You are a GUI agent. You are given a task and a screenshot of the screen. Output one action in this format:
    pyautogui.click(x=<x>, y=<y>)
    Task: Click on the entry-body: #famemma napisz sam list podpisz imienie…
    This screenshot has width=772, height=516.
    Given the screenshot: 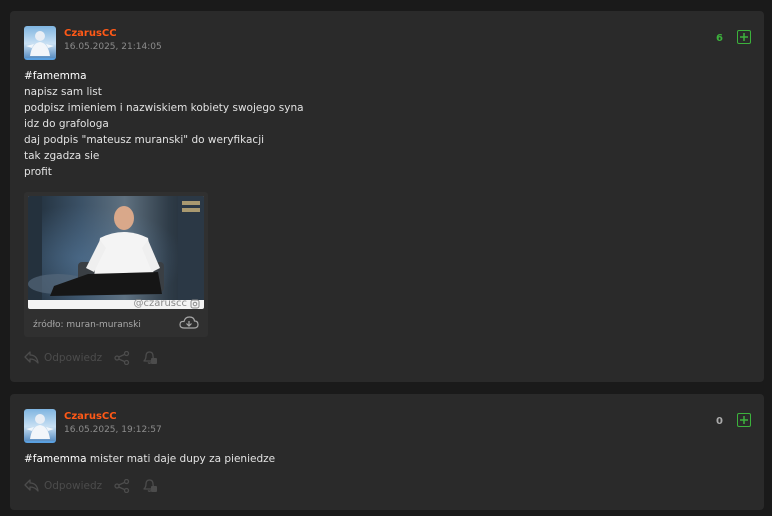 What is the action you would take?
    pyautogui.click(x=164, y=124)
    